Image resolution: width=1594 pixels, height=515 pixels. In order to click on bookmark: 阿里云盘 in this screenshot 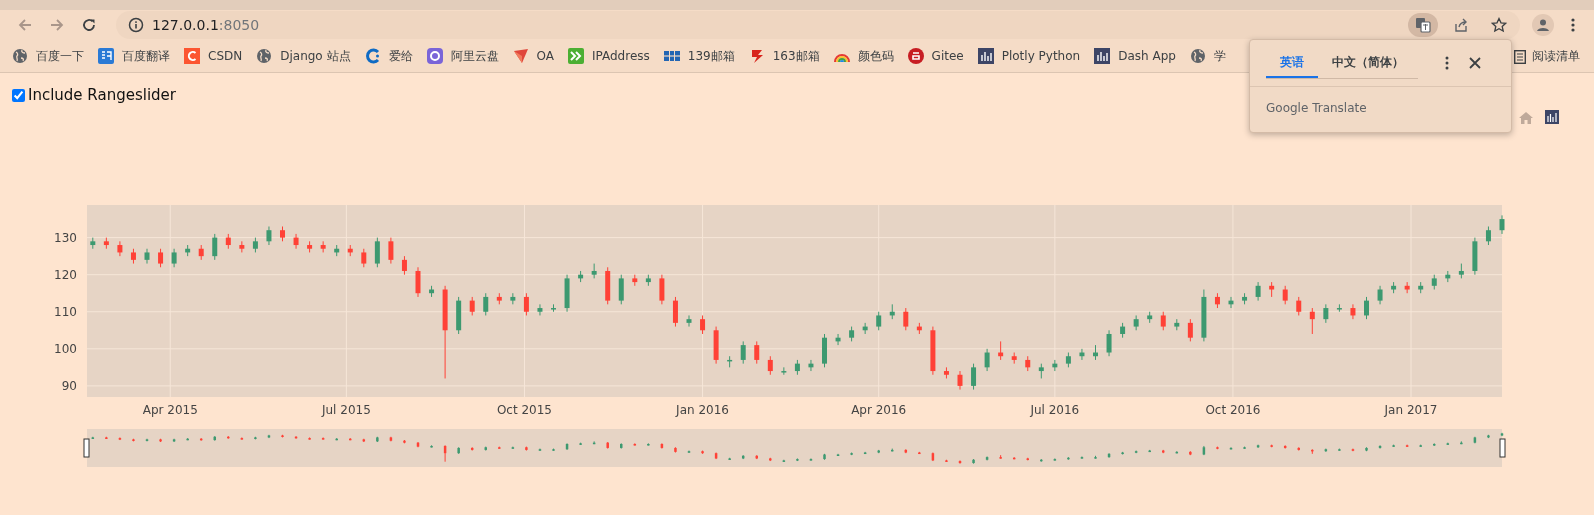, I will do `click(462, 56)`.